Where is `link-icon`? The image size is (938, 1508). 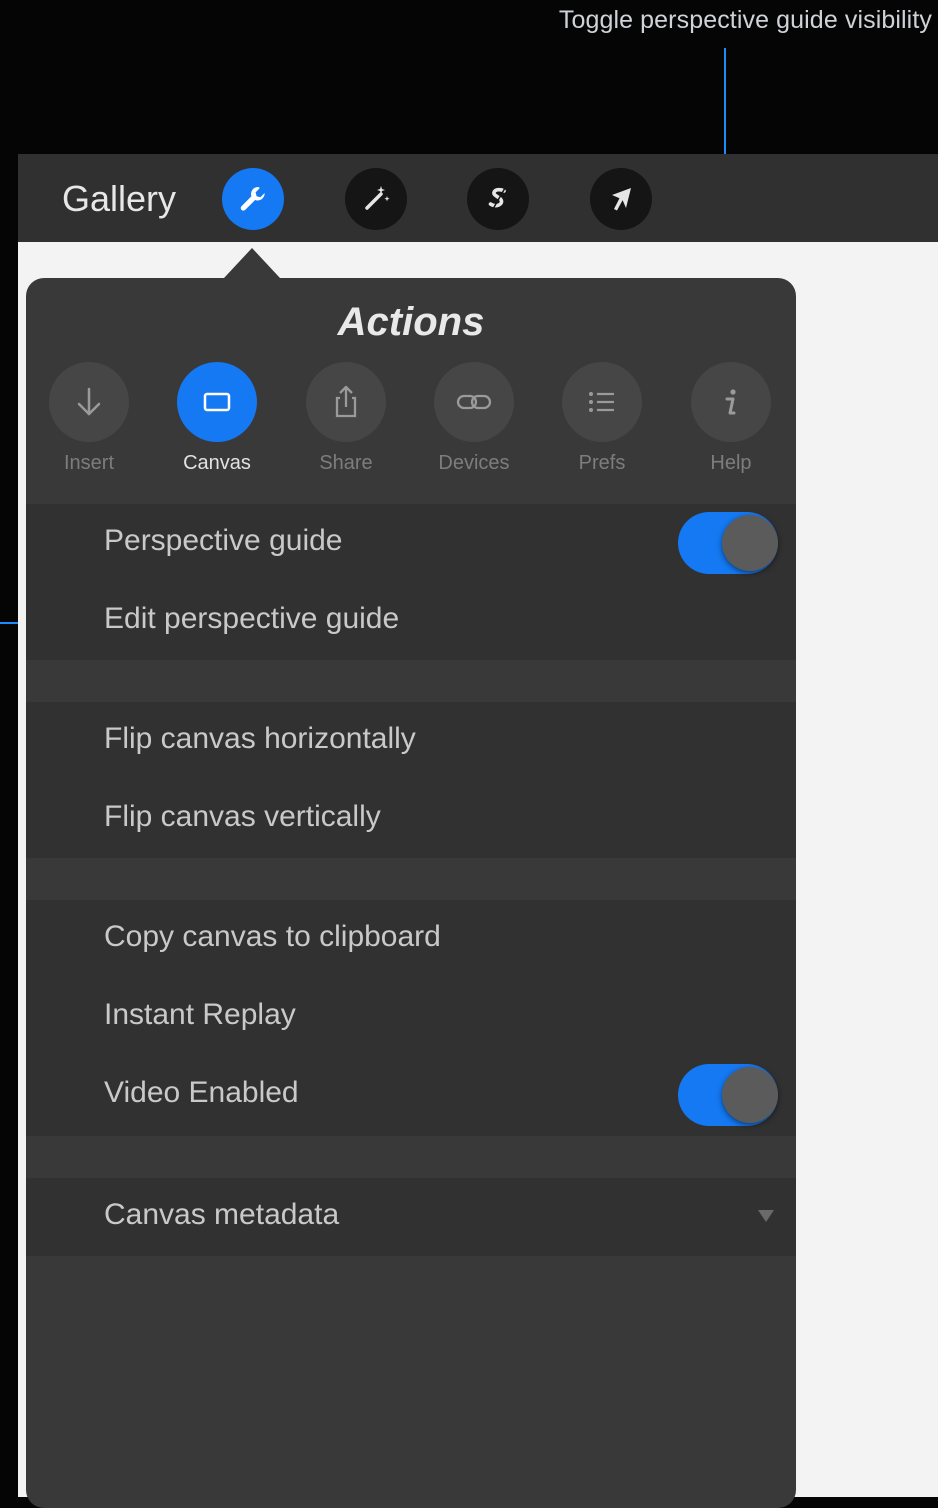
link-icon is located at coordinates (474, 402).